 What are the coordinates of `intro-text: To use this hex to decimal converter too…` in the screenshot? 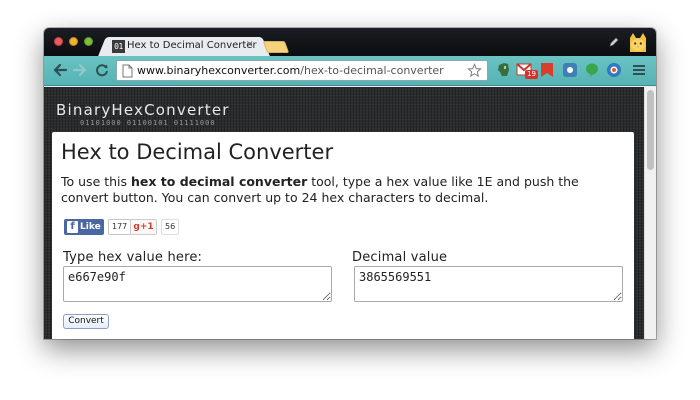 It's located at (341, 190).